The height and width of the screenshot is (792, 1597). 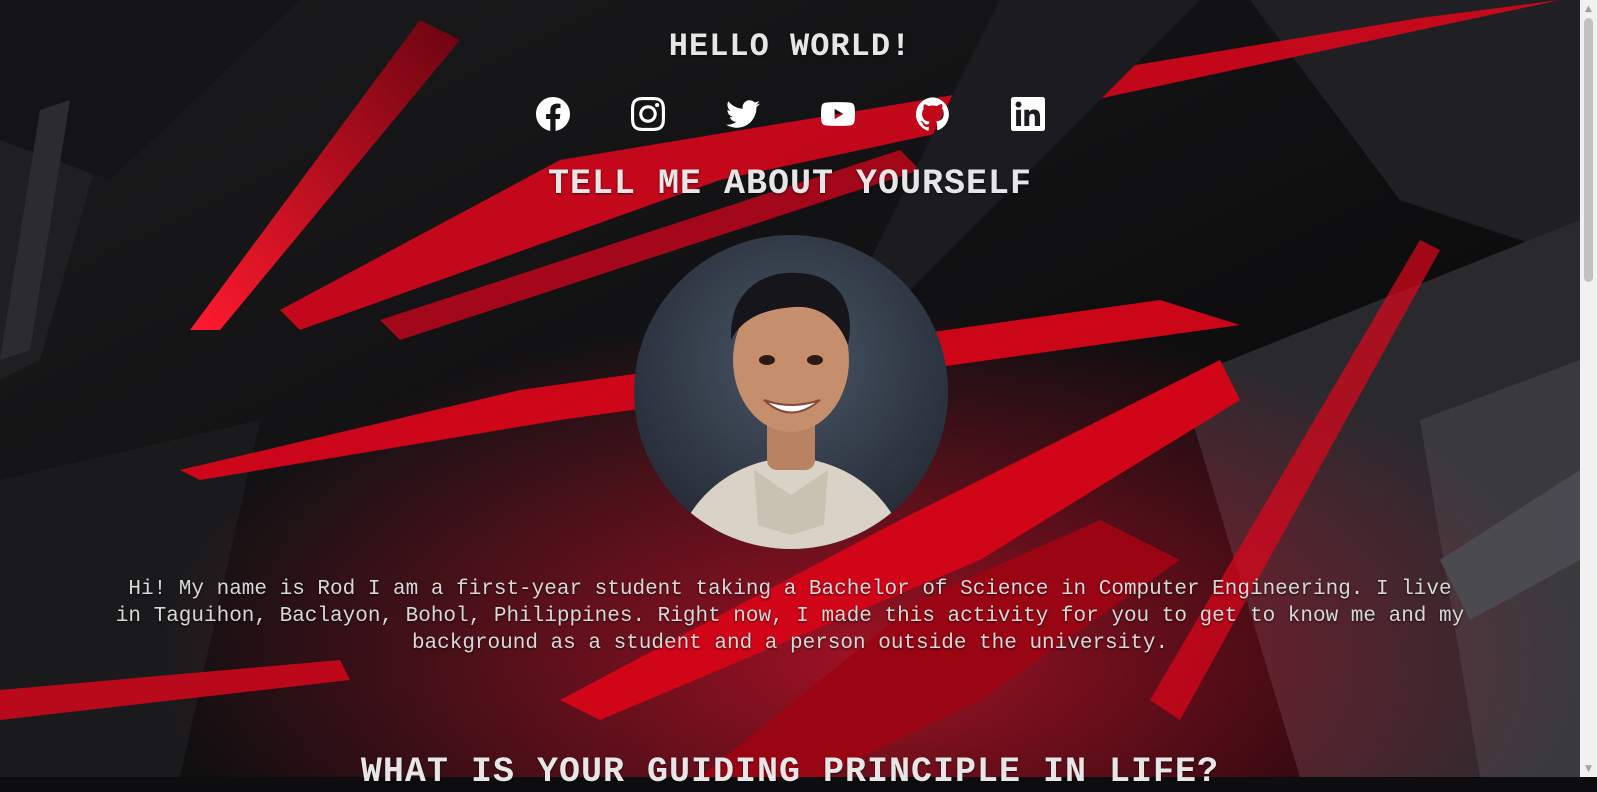 I want to click on facebook-link, so click(x=552, y=114).